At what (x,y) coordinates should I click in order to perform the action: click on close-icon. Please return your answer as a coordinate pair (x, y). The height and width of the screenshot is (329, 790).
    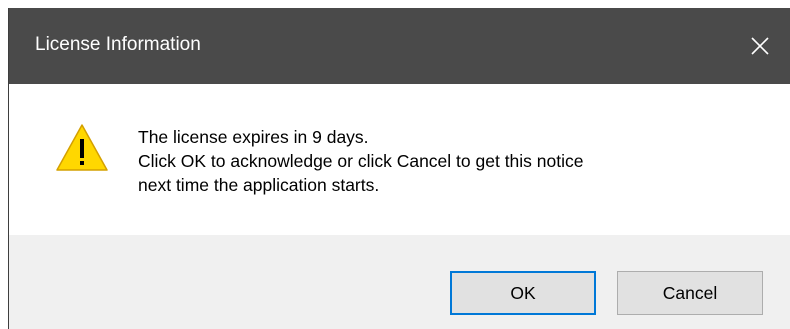
    Looking at the image, I should click on (760, 46).